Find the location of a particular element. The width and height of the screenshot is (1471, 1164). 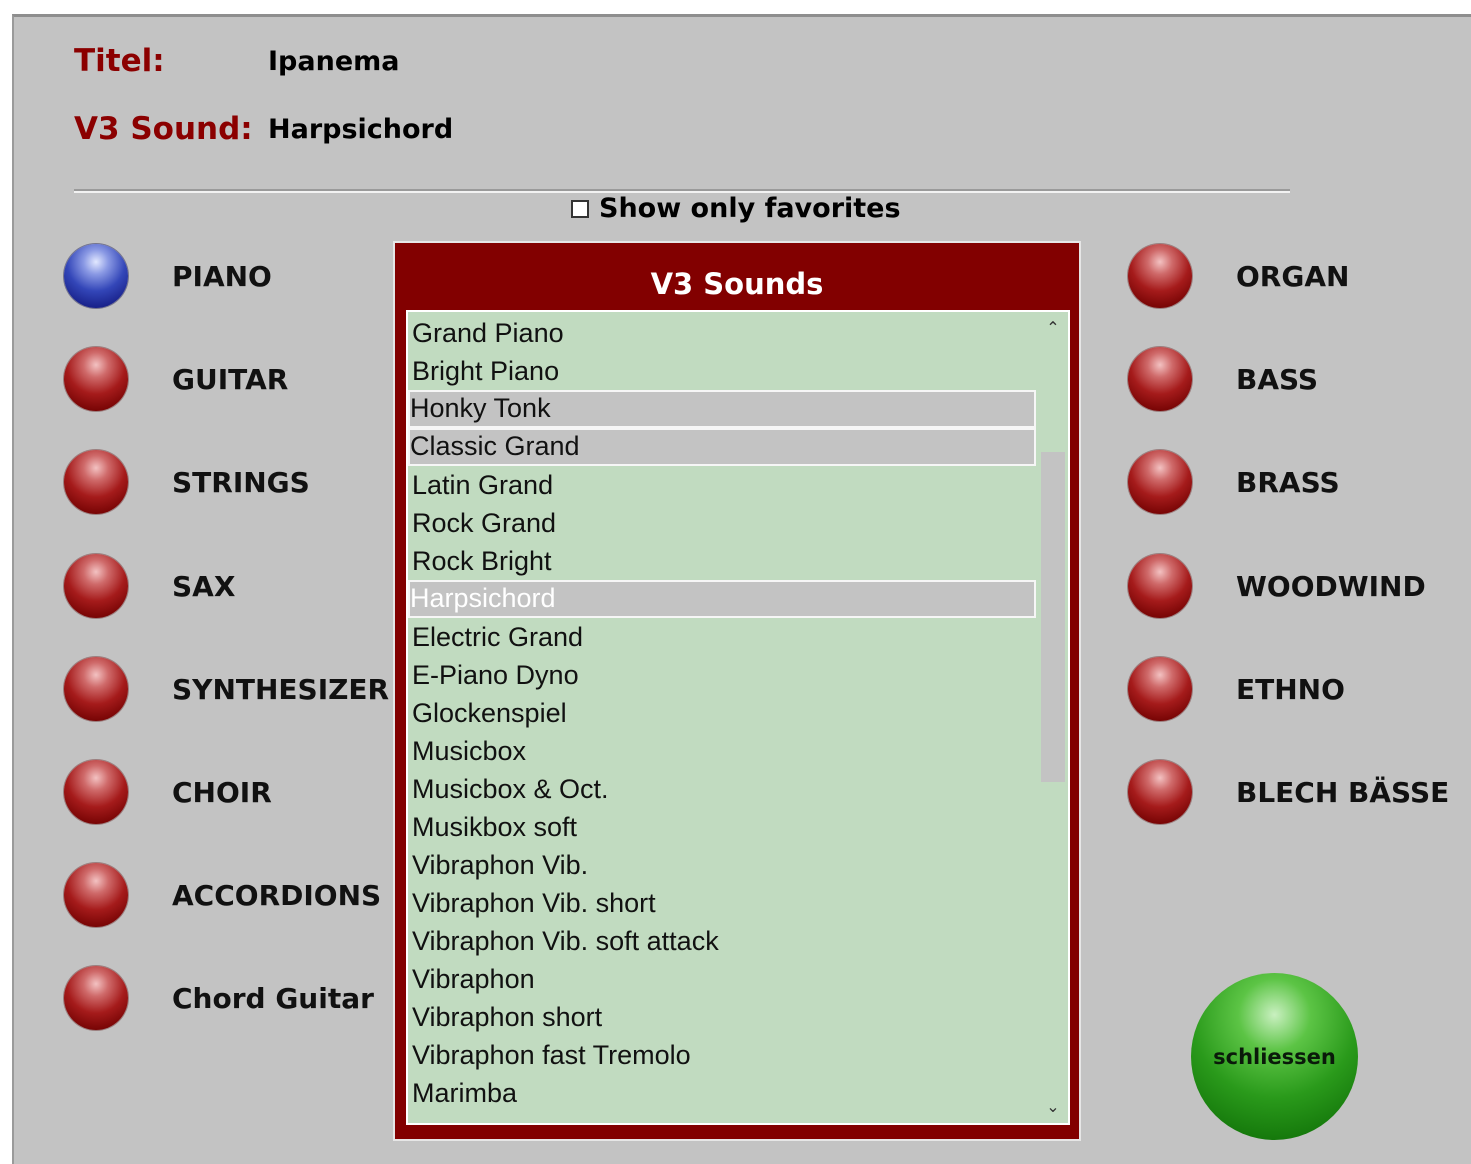

category-chord-guitar: Chord Guitar is located at coordinates (219, 998).